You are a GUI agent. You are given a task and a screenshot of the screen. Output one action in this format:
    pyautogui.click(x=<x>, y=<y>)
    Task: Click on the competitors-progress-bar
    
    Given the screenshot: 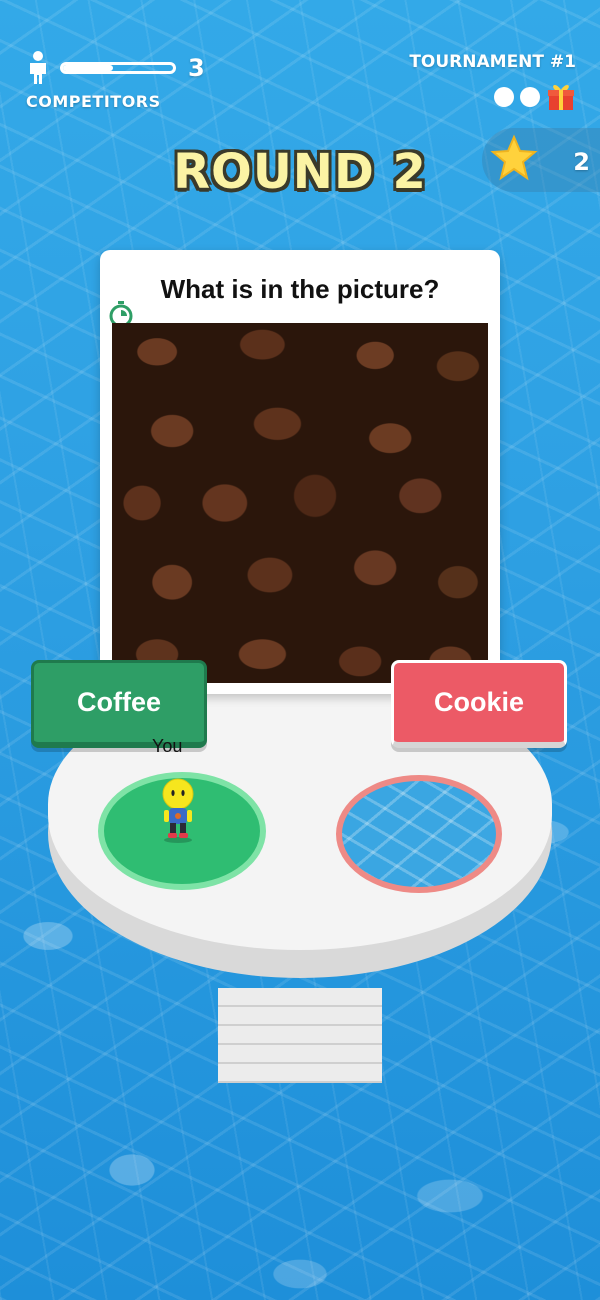 What is the action you would take?
    pyautogui.click(x=118, y=68)
    